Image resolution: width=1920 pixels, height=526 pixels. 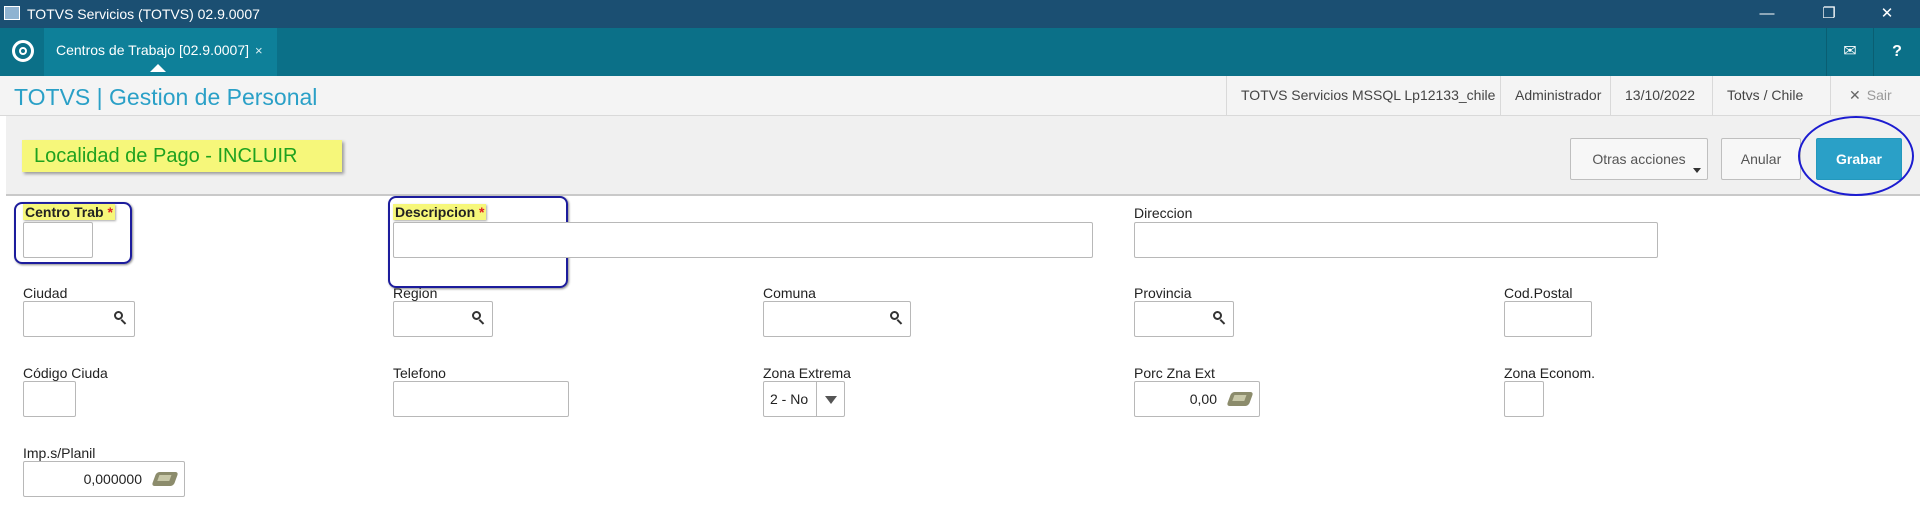 What do you see at coordinates (49, 399) in the screenshot?
I see `codigo-ciuda-input` at bounding box center [49, 399].